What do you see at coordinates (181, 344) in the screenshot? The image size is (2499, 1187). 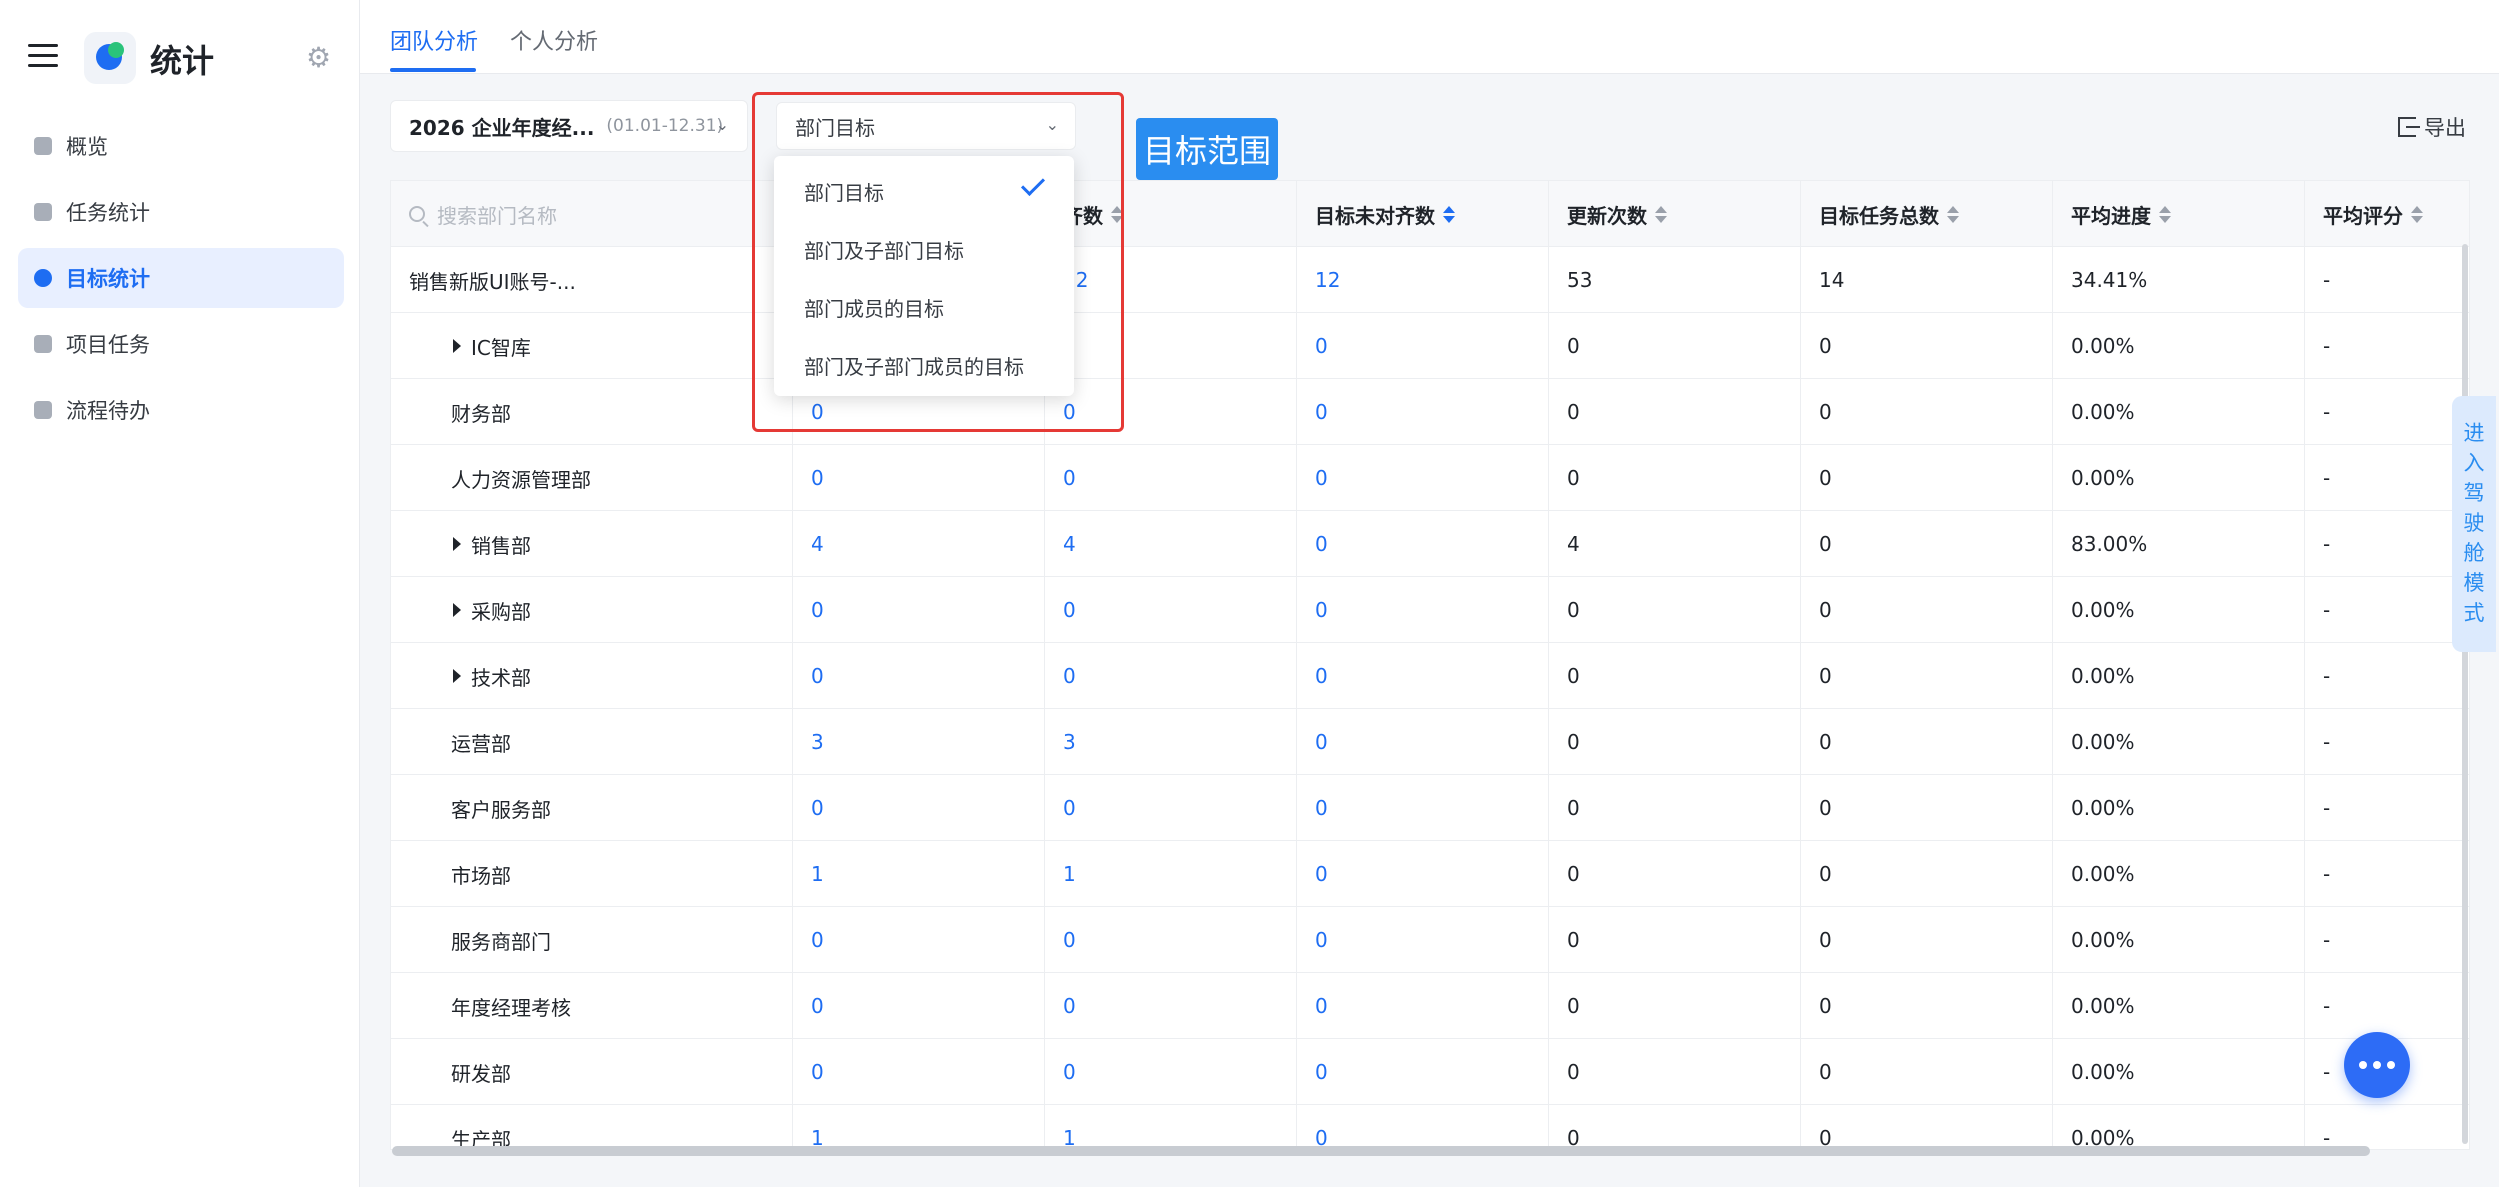 I see `sidebar-item-project-tasks: 项目任务` at bounding box center [181, 344].